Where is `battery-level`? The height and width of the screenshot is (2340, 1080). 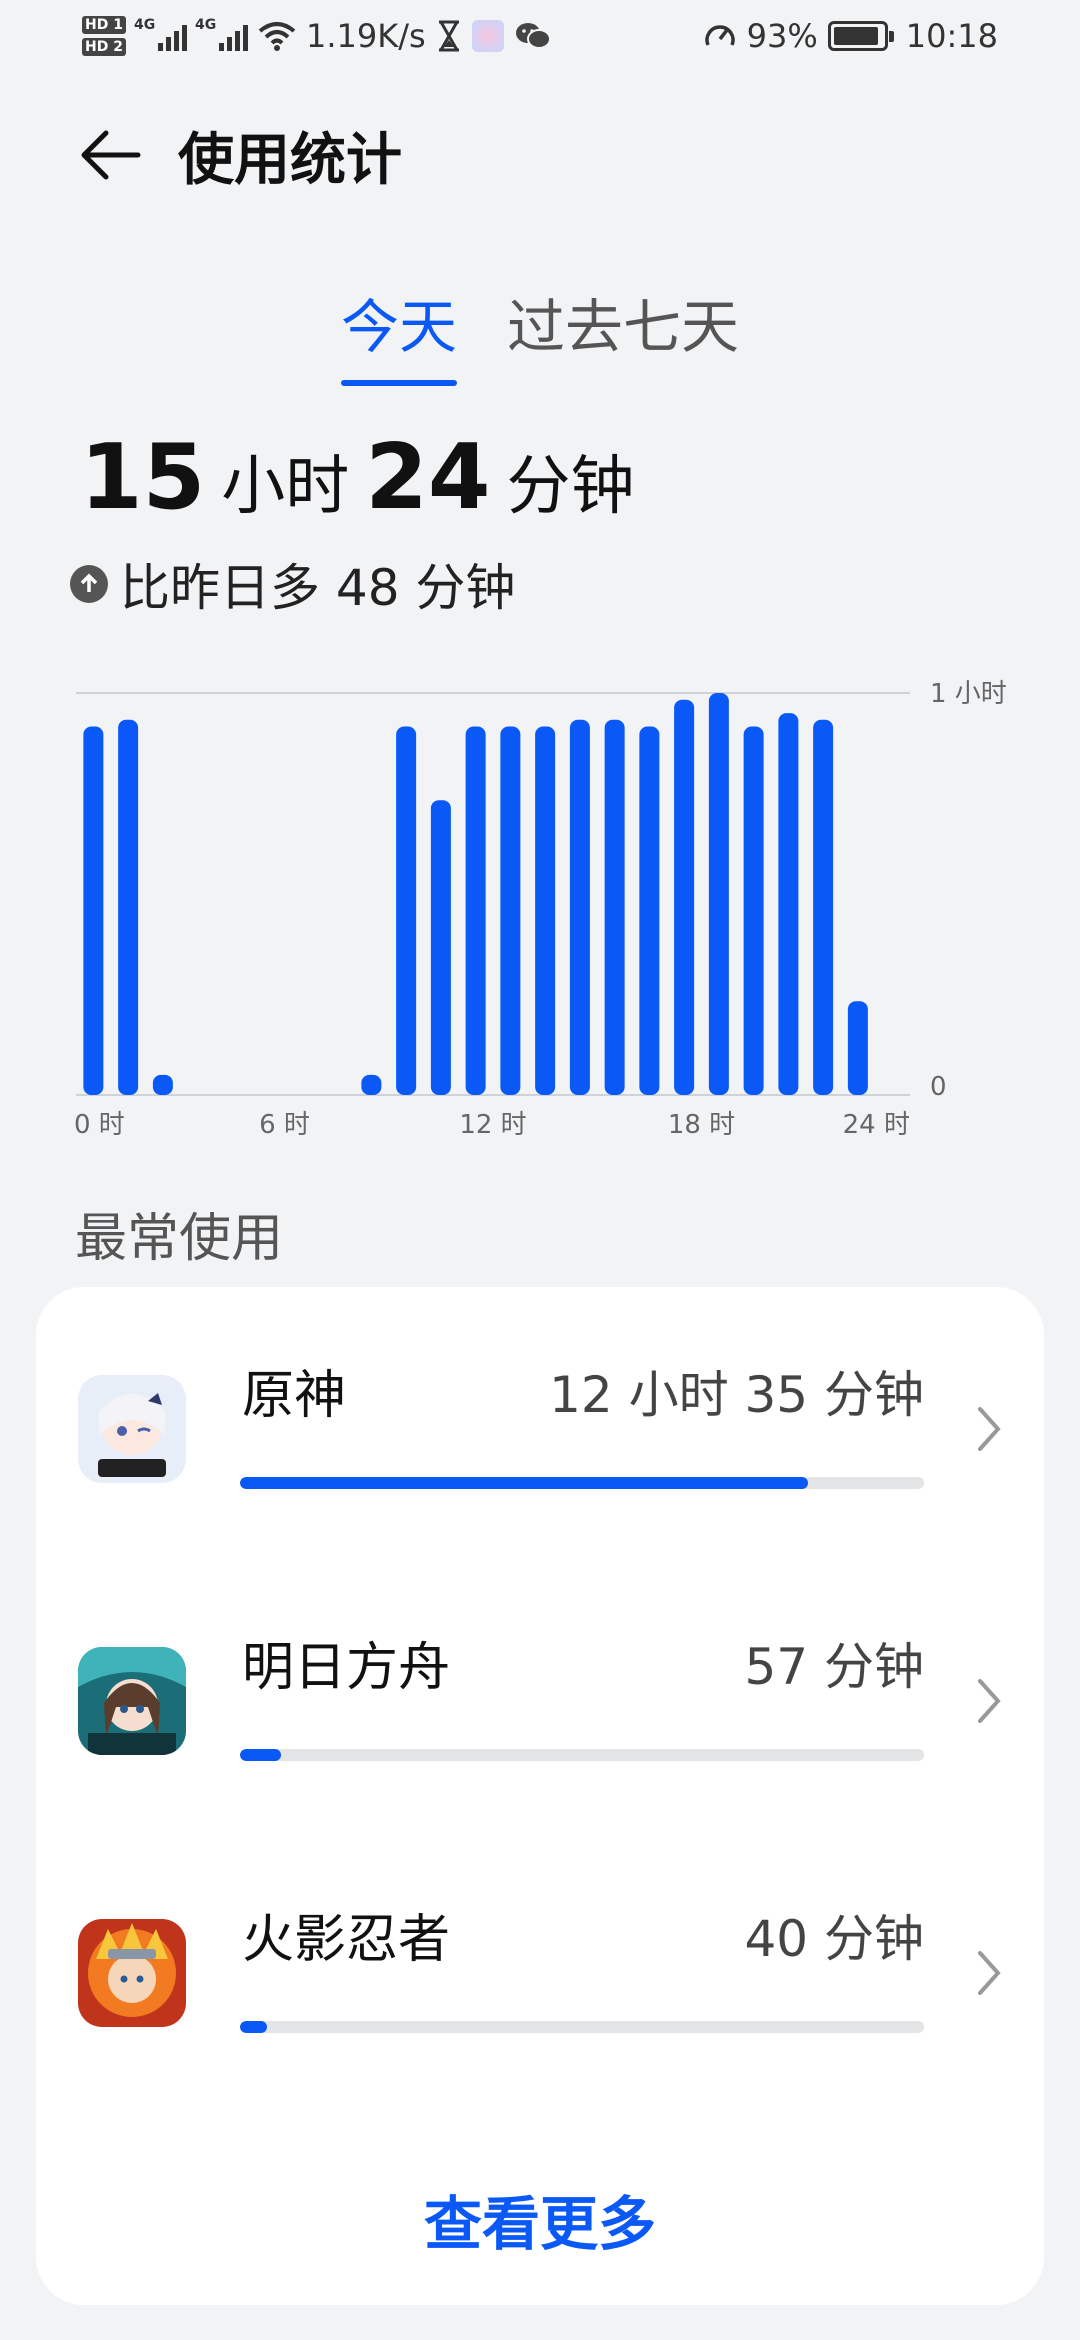
battery-level is located at coordinates (856, 36).